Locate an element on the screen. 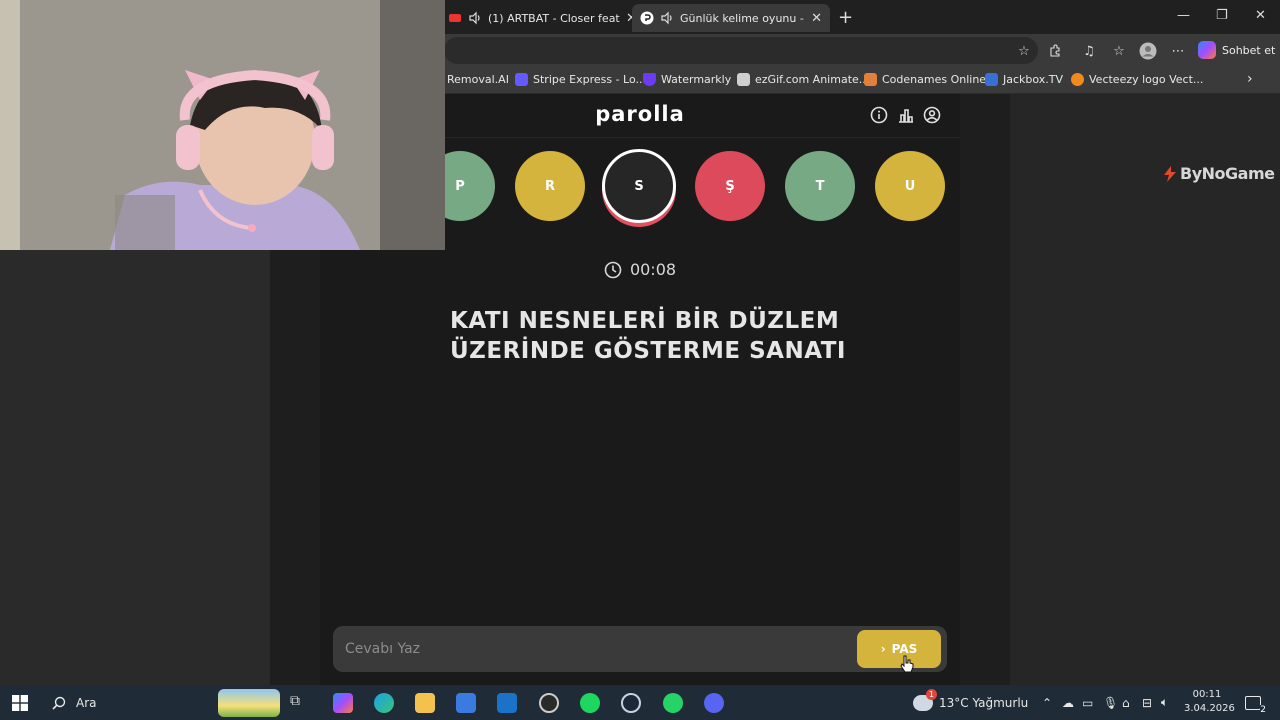 This screenshot has height=720, width=1280. letter-circle-current: S is located at coordinates (639, 186).